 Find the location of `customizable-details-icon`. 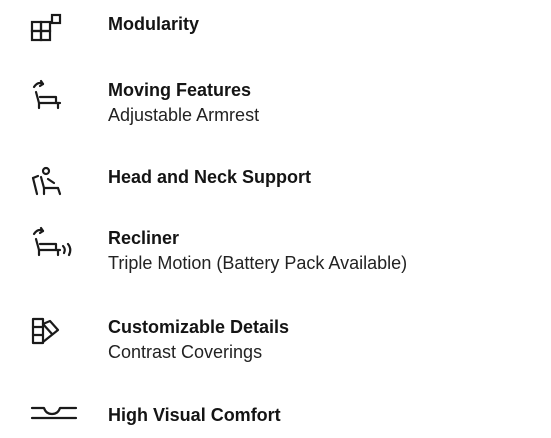

customizable-details-icon is located at coordinates (54, 332).